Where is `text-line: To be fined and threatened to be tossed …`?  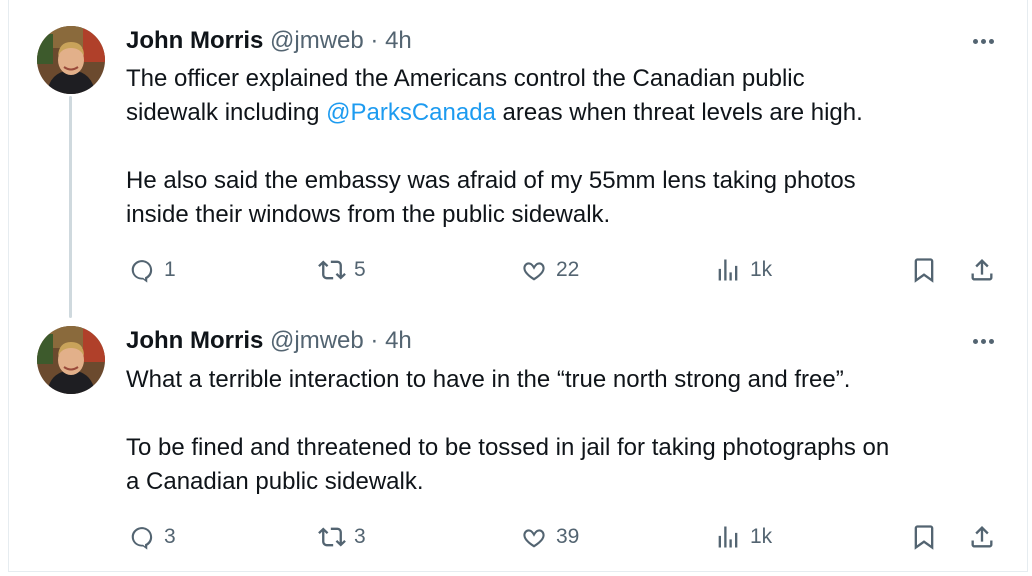 text-line: To be fined and threatened to be tossed … is located at coordinates (508, 447).